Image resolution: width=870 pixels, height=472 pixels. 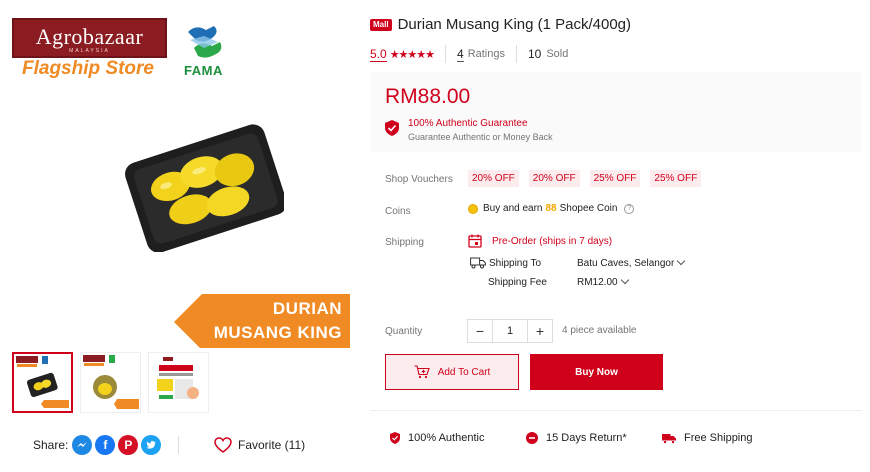 I want to click on rating-row: 5.0 ★★★★★ 4 Ratings 10 Sold, so click(x=469, y=54).